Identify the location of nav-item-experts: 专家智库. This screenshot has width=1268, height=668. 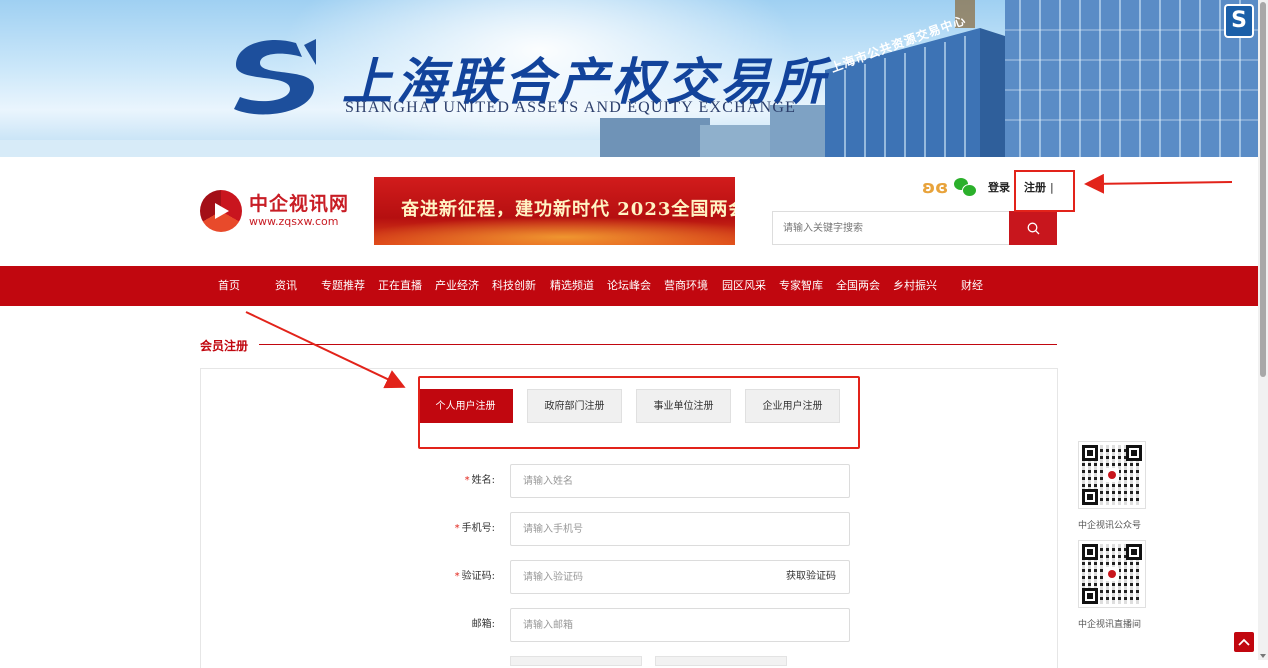
(801, 286).